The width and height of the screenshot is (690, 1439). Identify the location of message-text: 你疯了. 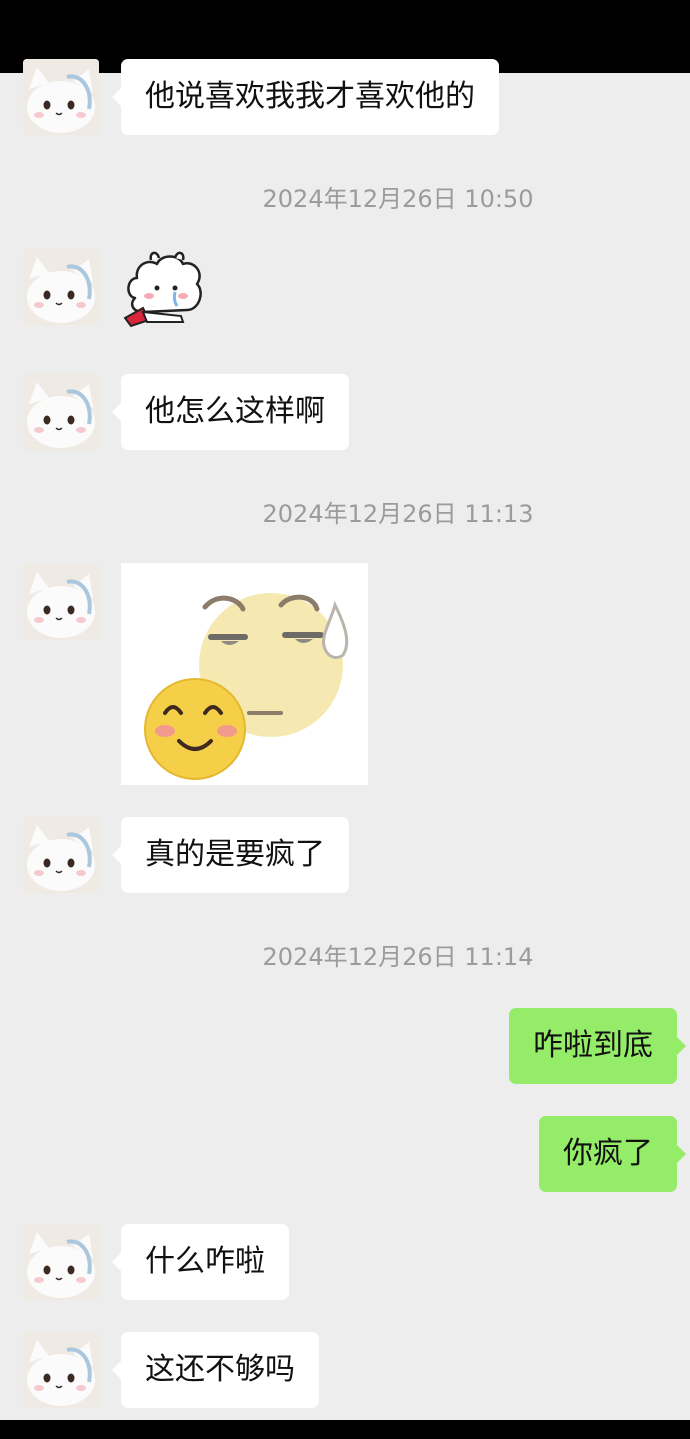
(608, 1153).